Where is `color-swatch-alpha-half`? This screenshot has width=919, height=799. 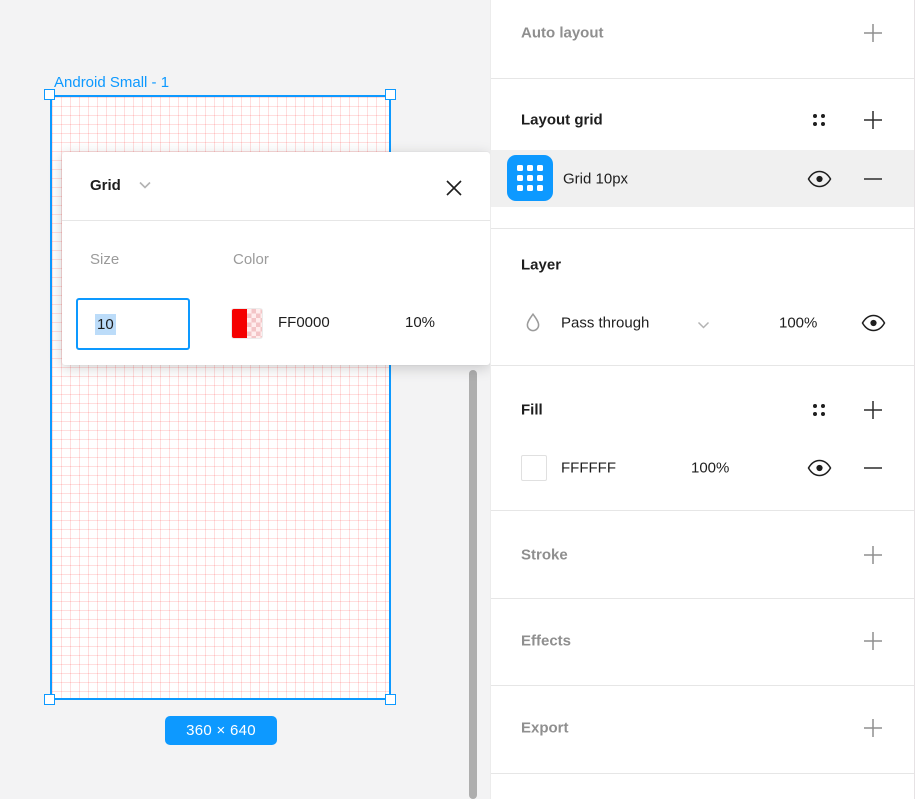 color-swatch-alpha-half is located at coordinates (254, 323).